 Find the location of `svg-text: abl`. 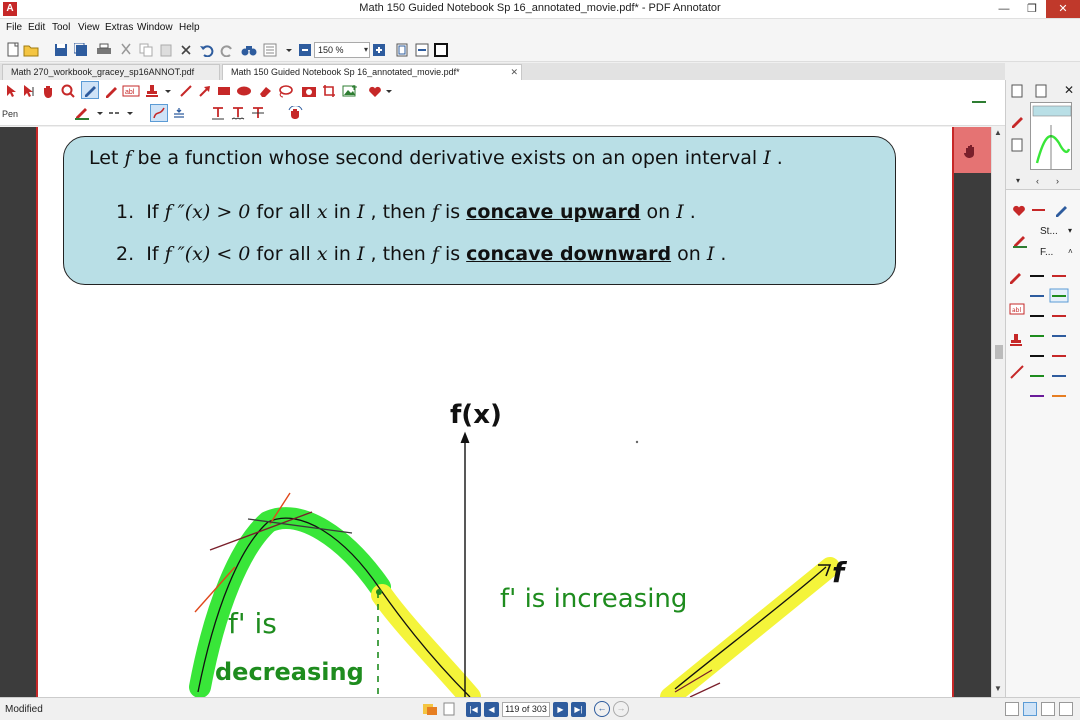

svg-text: abl is located at coordinates (1016, 310).